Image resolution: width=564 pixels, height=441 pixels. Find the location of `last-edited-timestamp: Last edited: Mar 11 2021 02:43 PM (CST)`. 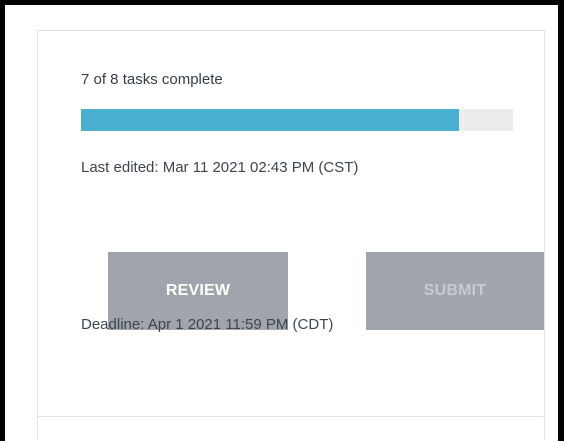

last-edited-timestamp: Last edited: Mar 11 2021 02:43 PM (CST) is located at coordinates (220, 167).